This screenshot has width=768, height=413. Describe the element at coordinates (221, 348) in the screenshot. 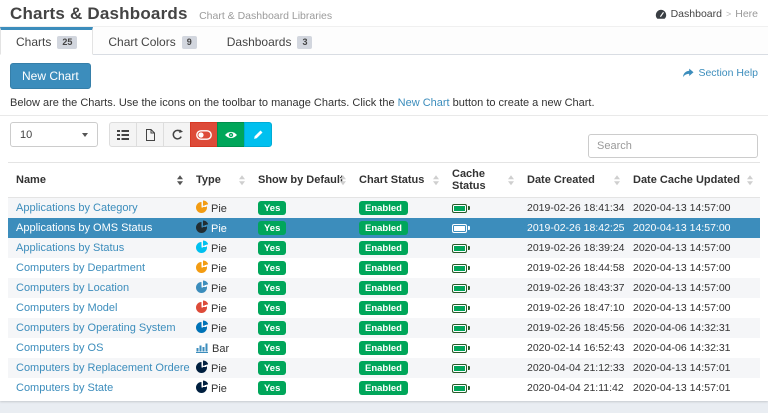

I see `chart-type-label: Bar` at that location.